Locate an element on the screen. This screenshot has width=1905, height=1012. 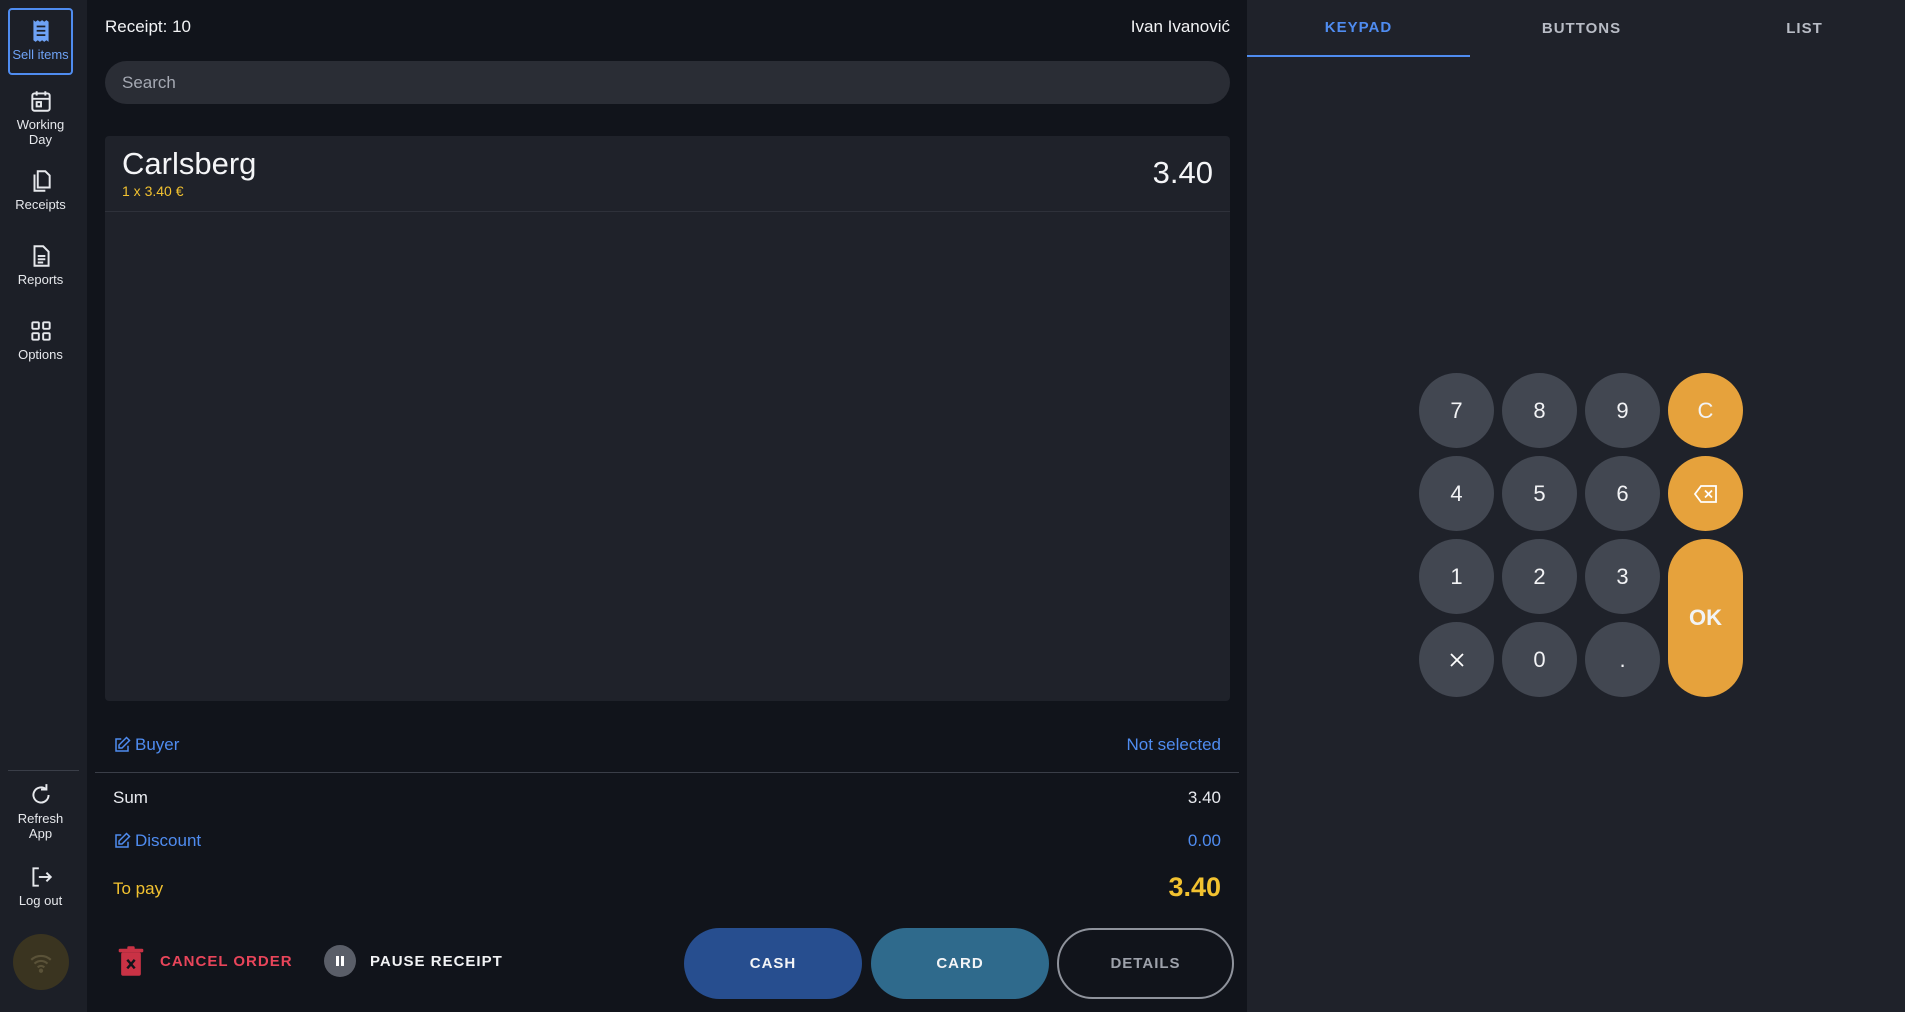
item-quantity: 1 x 3.40 € is located at coordinates (153, 191).